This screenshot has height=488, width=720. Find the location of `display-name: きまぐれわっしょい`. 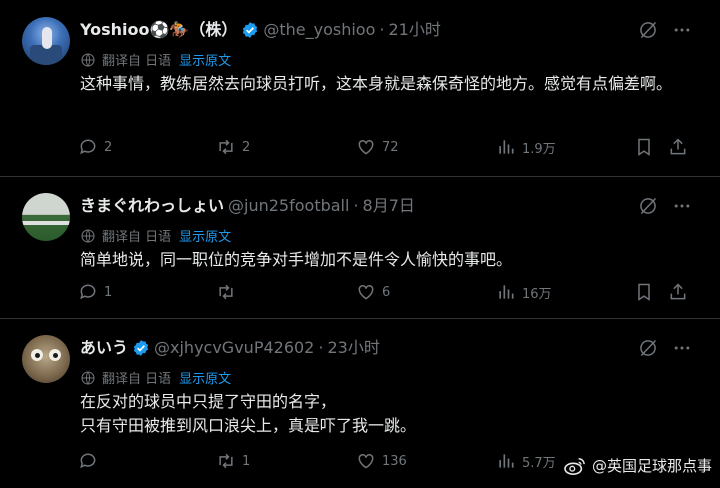

display-name: きまぐれわっしょい is located at coordinates (152, 206).